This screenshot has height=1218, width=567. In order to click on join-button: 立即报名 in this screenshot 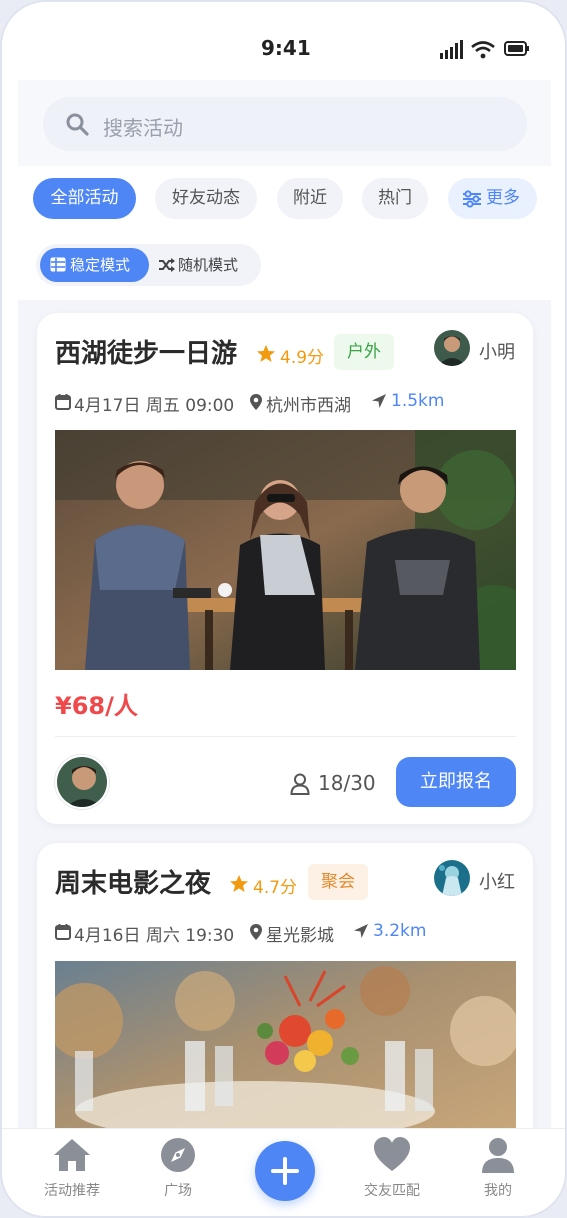, I will do `click(456, 782)`.